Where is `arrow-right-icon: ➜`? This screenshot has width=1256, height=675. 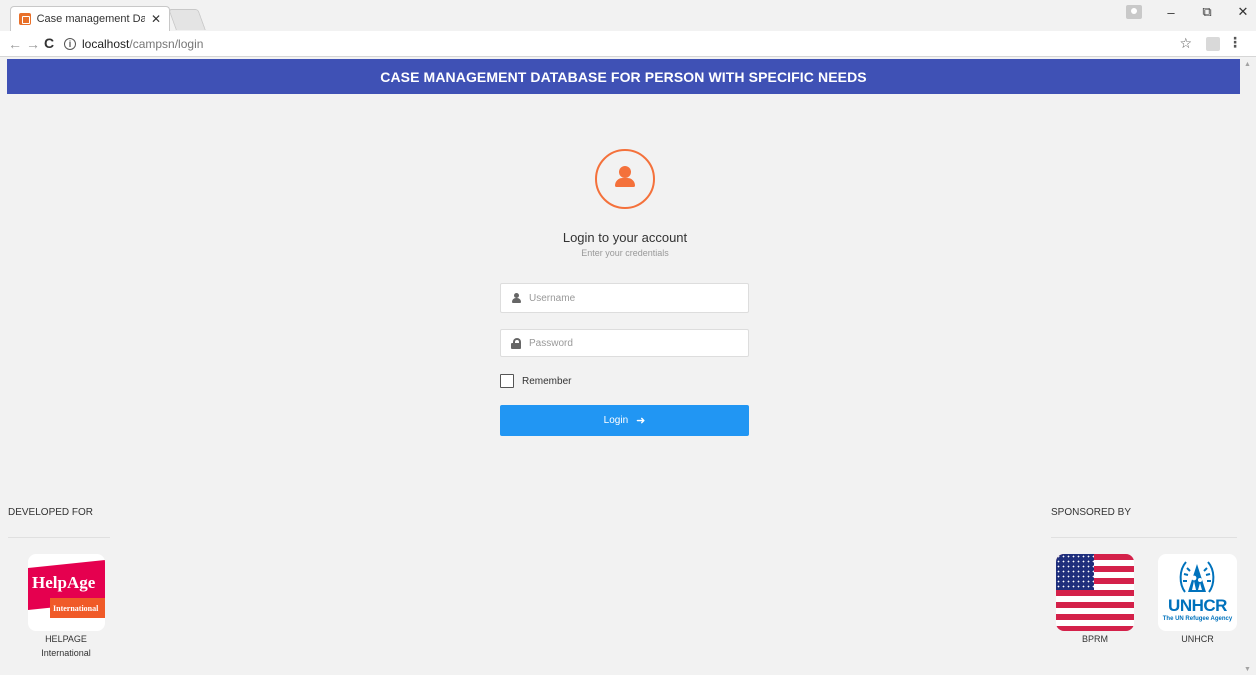 arrow-right-icon: ➜ is located at coordinates (641, 421).